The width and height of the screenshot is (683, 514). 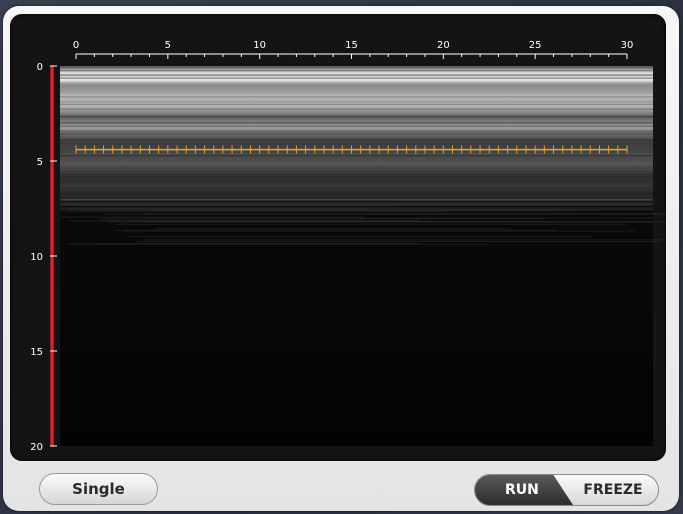 I want to click on single-button: Single, so click(x=98, y=489).